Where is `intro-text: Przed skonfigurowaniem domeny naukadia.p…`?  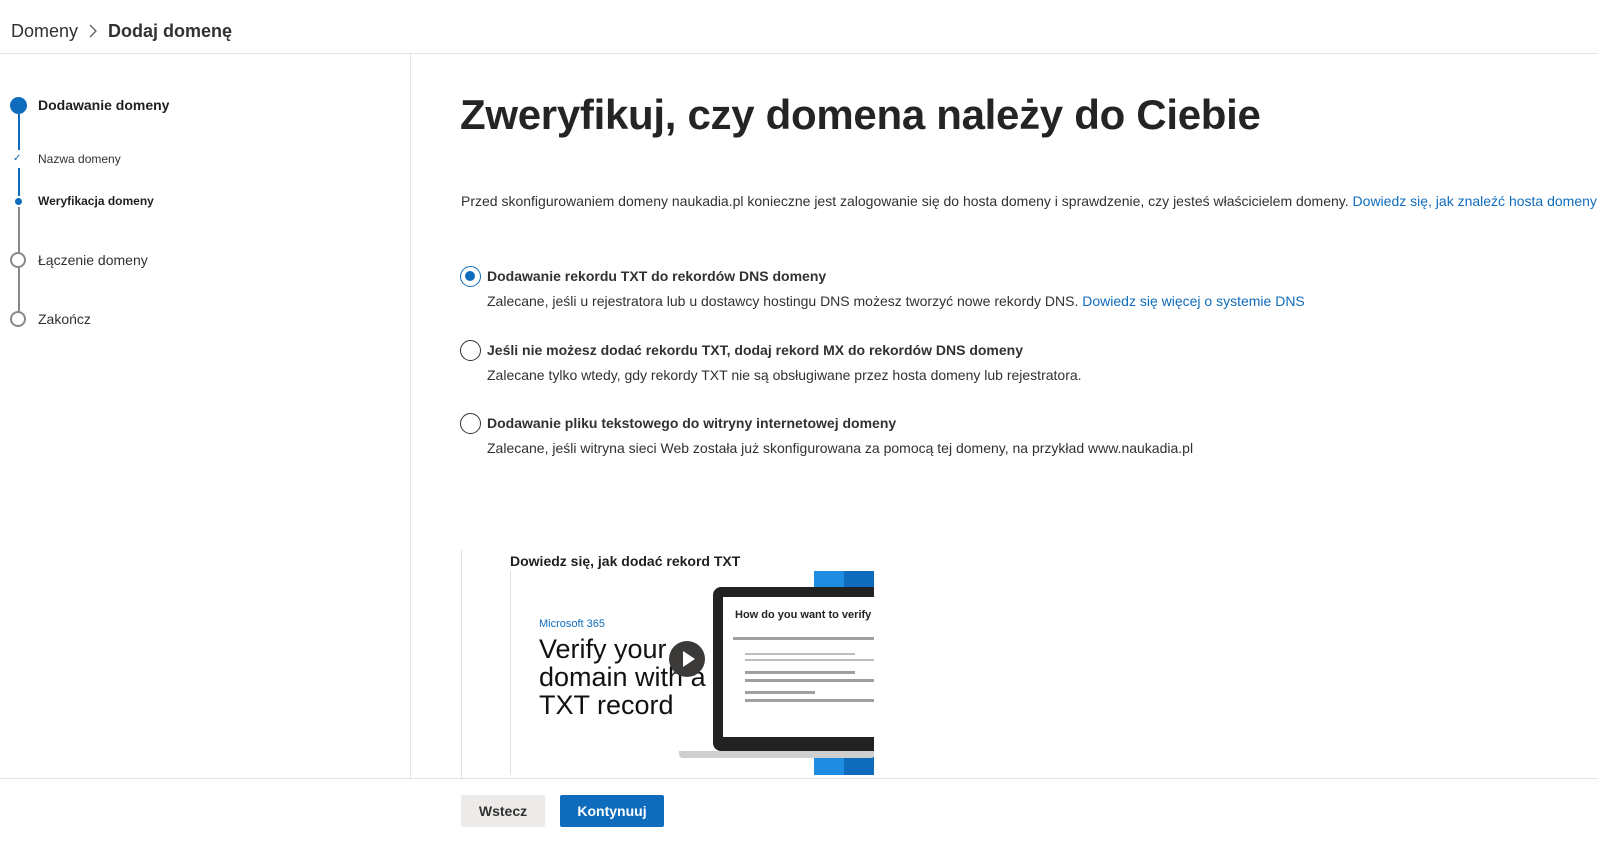
intro-text: Przed skonfigurowaniem domeny naukadia.p… is located at coordinates (1029, 201).